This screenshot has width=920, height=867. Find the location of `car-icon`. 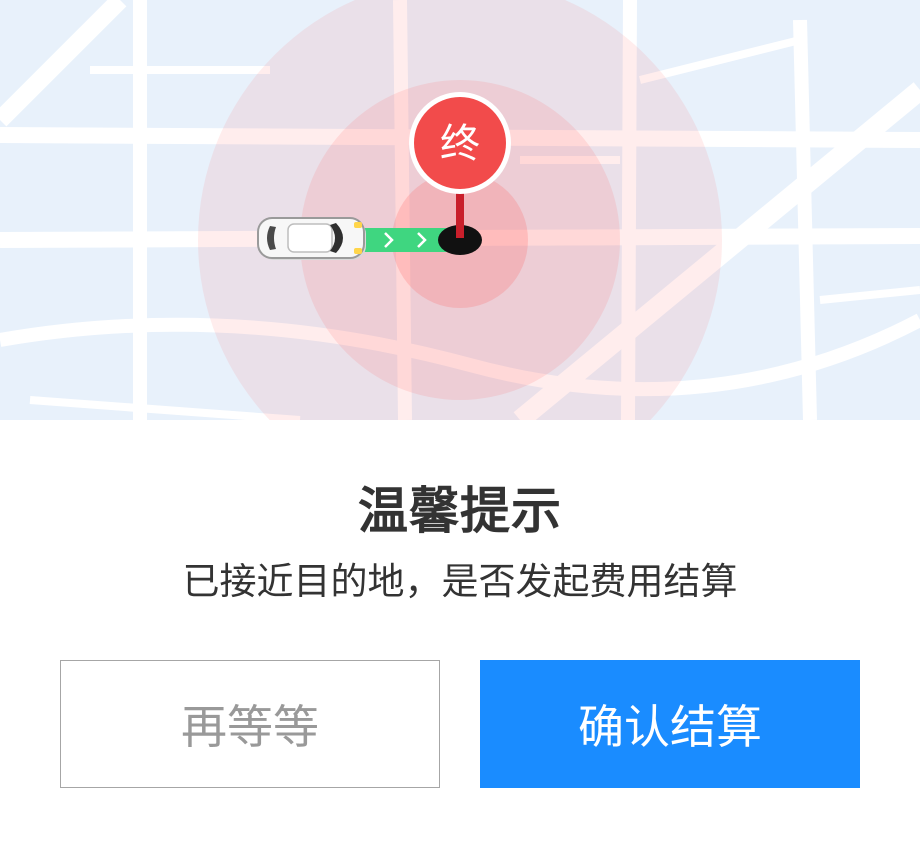

car-icon is located at coordinates (311, 238).